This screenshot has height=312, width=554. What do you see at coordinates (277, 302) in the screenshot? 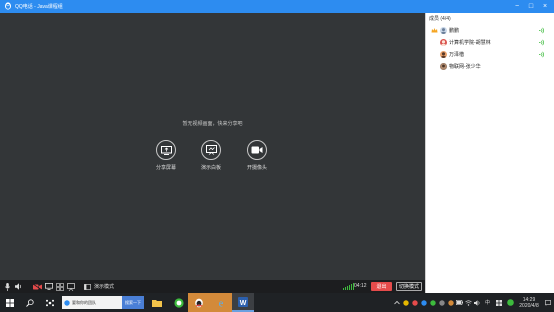
I see `taskbar: 要和你的团队 搜索一下 e W 中 14:29 2020/4/8` at bounding box center [277, 302].